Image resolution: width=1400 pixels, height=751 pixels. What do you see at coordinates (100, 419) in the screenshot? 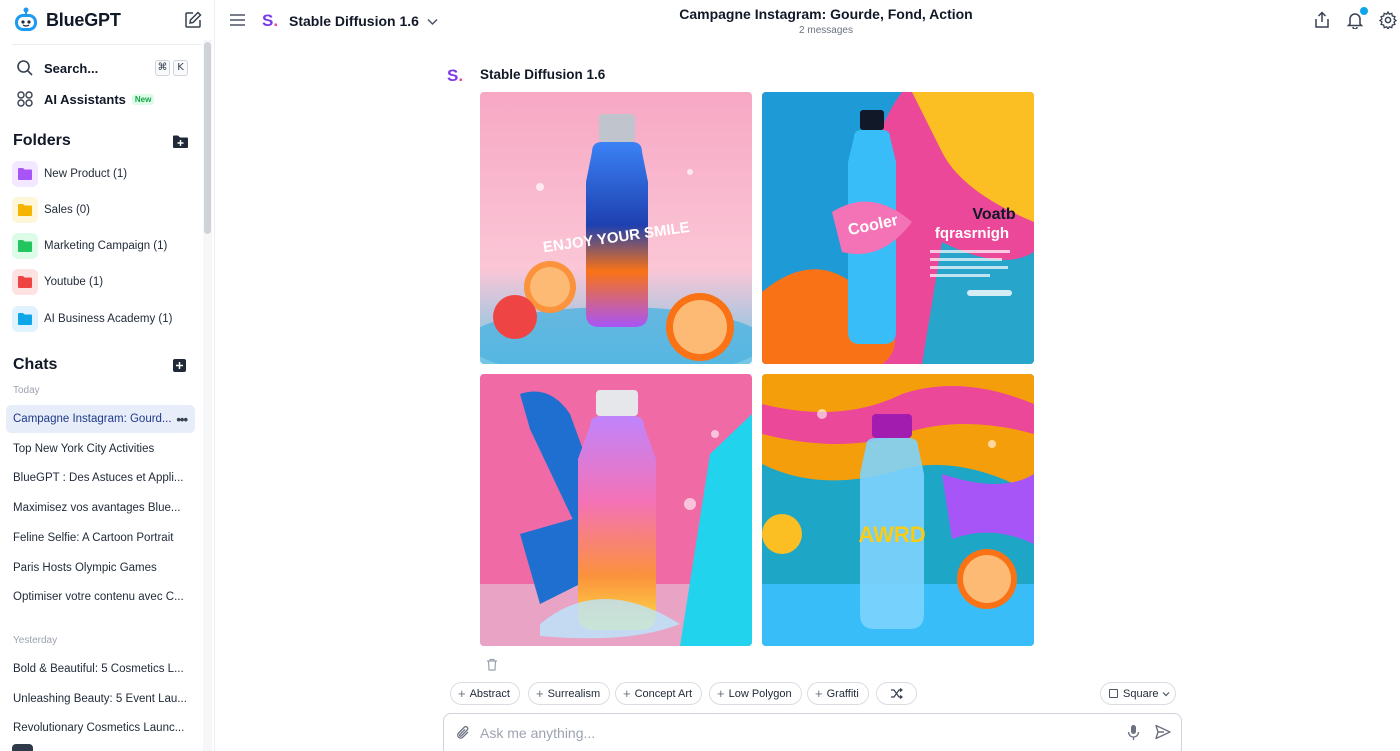
I see `chat-item: Campagne Instagram: Gourd... •••` at bounding box center [100, 419].